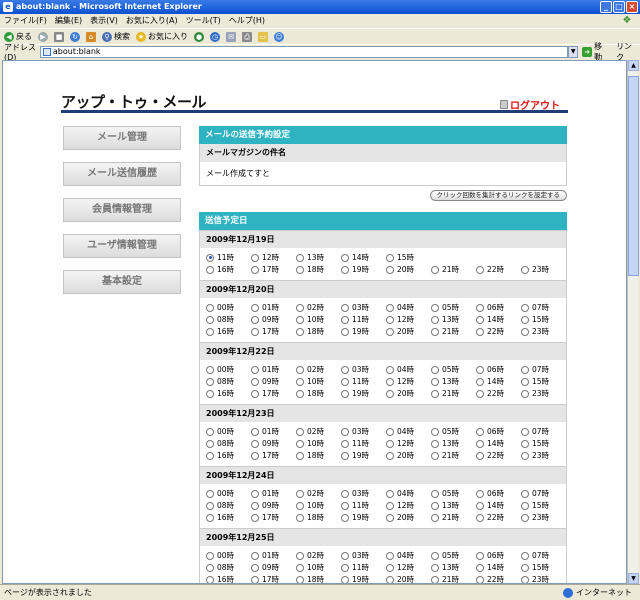 The width and height of the screenshot is (640, 600). What do you see at coordinates (453, 269) in the screenshot?
I see `hour-radio-option: 21時` at bounding box center [453, 269].